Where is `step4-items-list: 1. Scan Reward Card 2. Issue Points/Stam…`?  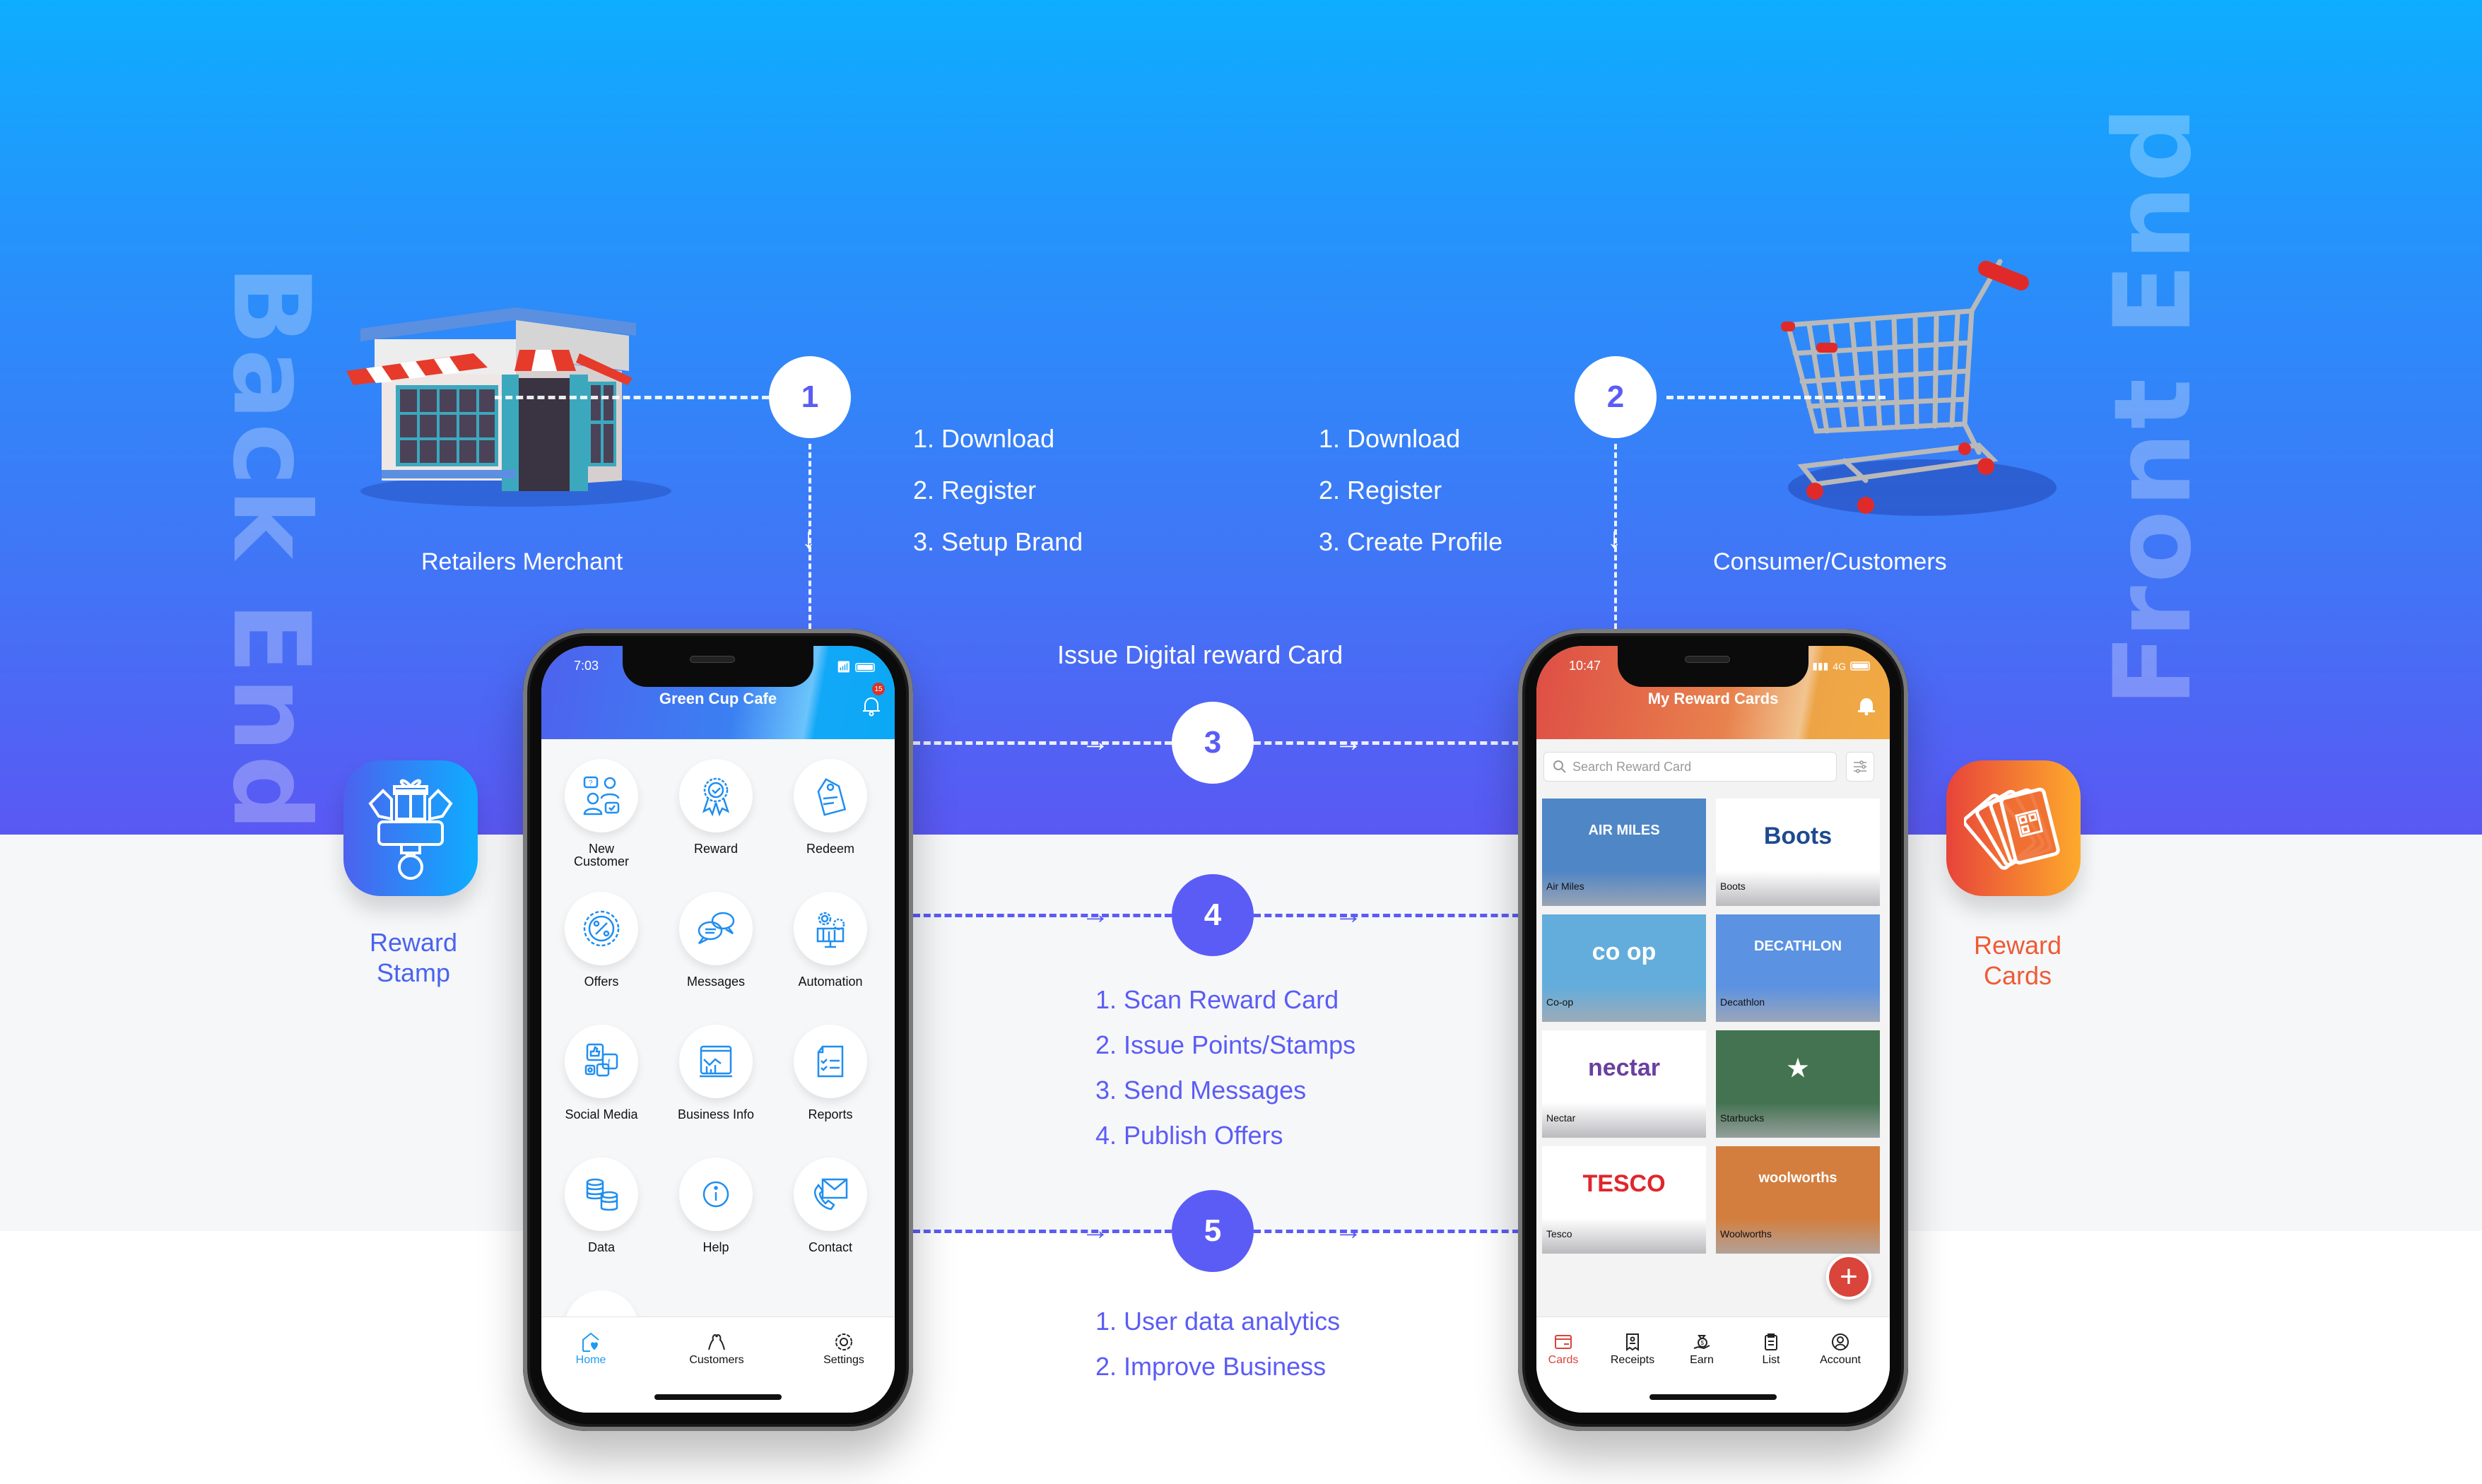
step4-items-list: 1. Scan Reward Card 2. Issue Points/Stam… is located at coordinates (1225, 1067).